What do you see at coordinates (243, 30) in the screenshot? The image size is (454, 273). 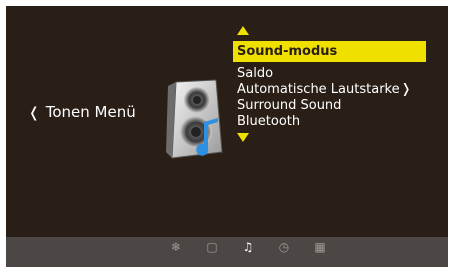 I see `scroll-up-icon` at bounding box center [243, 30].